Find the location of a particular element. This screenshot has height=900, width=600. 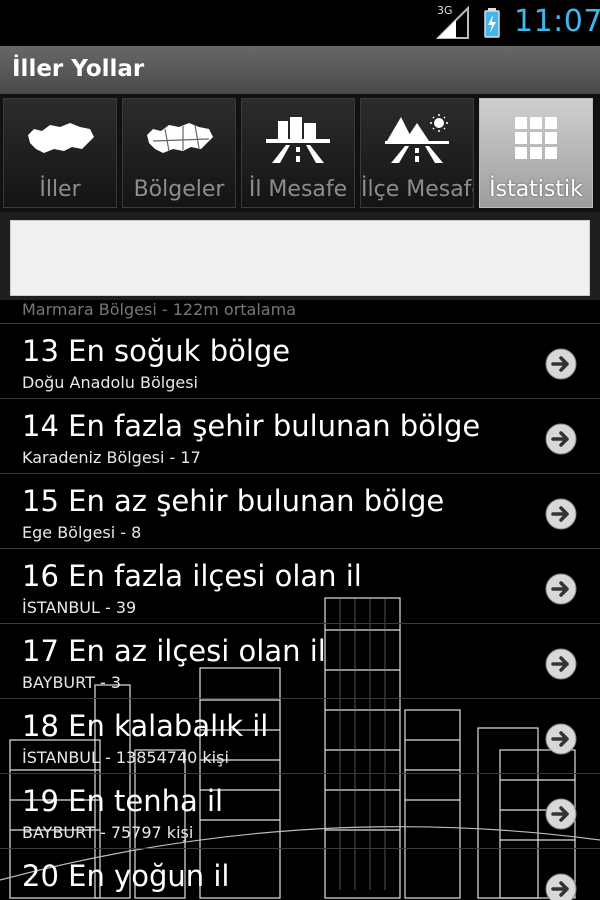

list-item-subtitle: Karadeniz Bölgesi - 17 is located at coordinates (111, 457).